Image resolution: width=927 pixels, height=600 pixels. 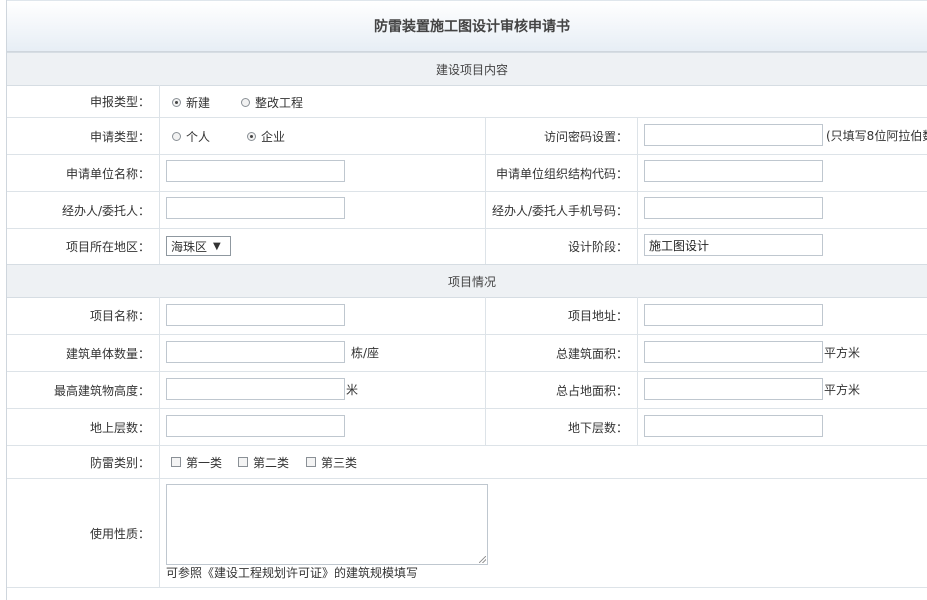 What do you see at coordinates (467, 101) in the screenshot?
I see `row-report-type: 申报类型： 新建 整改工程` at bounding box center [467, 101].